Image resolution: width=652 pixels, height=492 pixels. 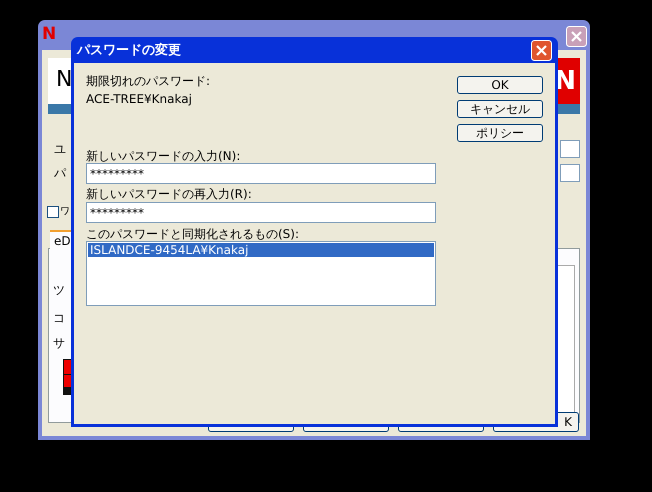 I want to click on checkbox-label: ワ, so click(x=65, y=212).